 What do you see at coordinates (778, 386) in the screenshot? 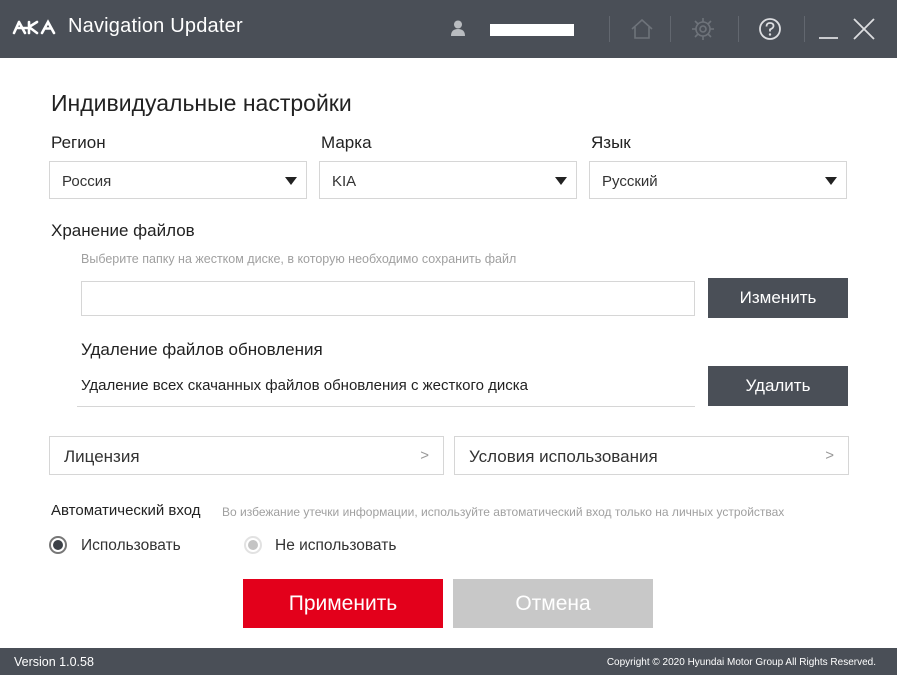
I see `delete-files-button: Удалить` at bounding box center [778, 386].